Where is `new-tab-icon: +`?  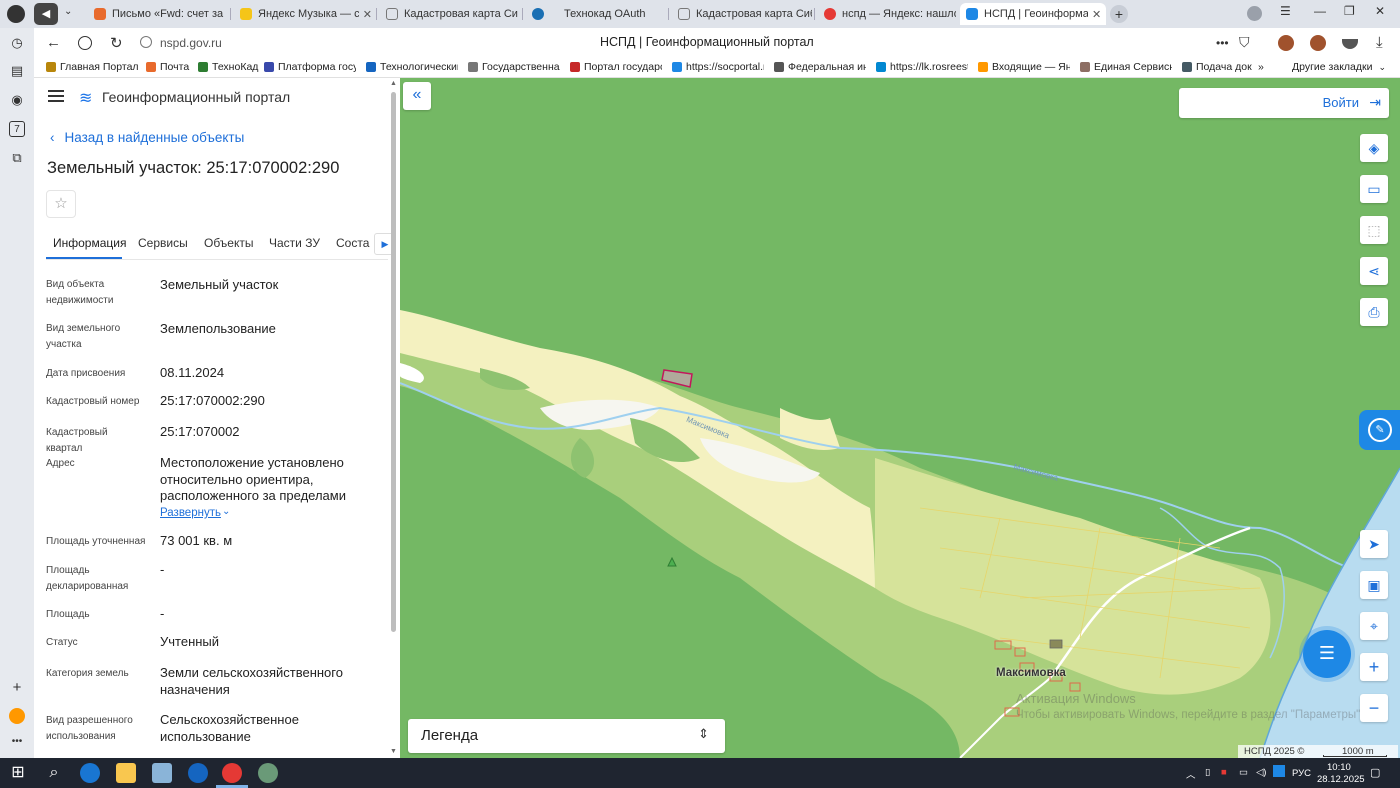 new-tab-icon: + is located at coordinates (1119, 14).